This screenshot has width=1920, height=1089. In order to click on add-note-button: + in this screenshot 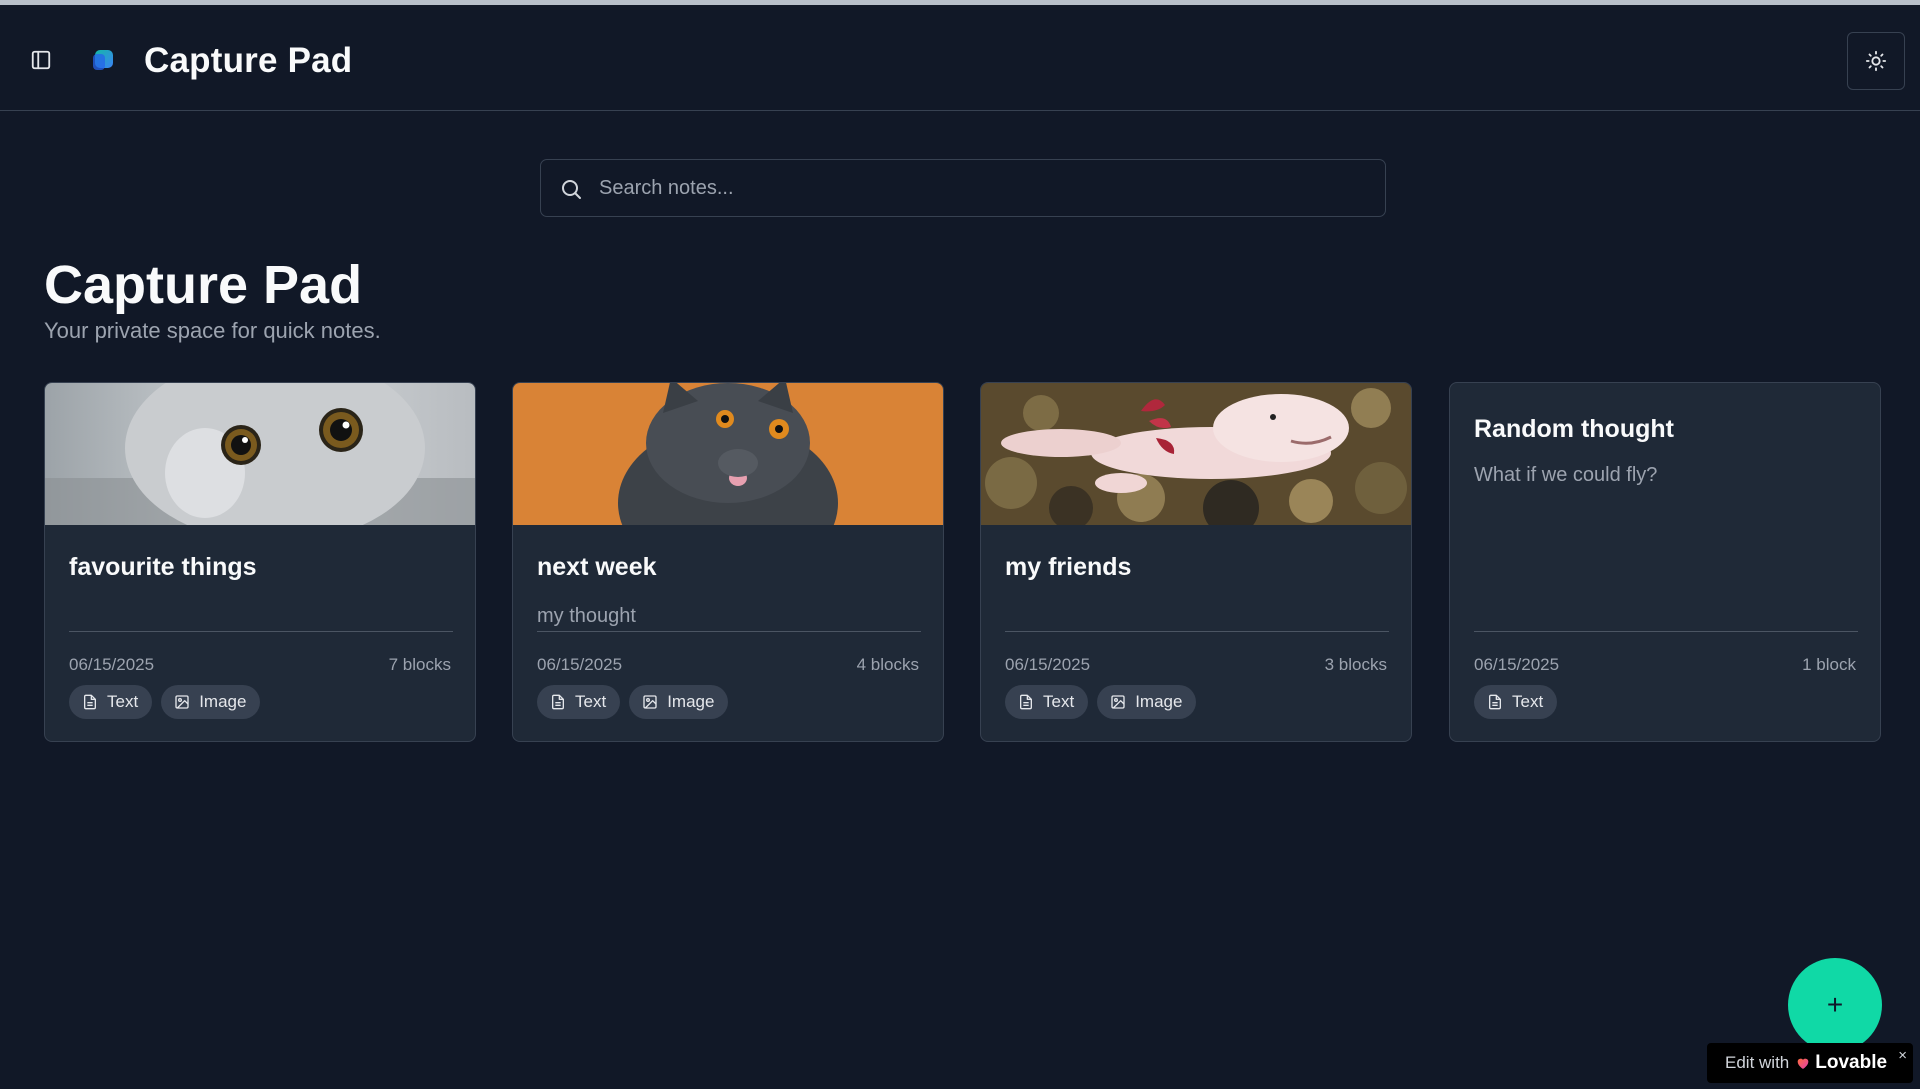, I will do `click(1835, 1005)`.